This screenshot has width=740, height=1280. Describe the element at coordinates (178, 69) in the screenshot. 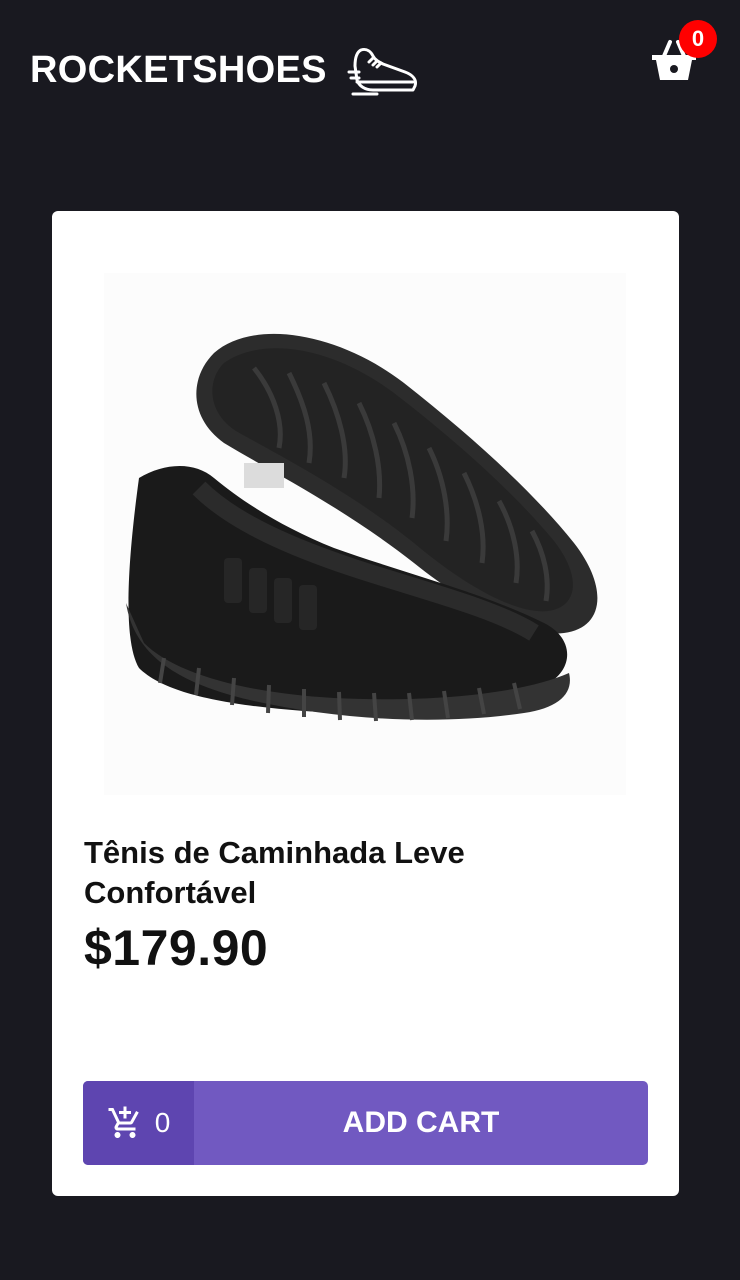

I see `logo-text: ROCKETSHOES` at that location.